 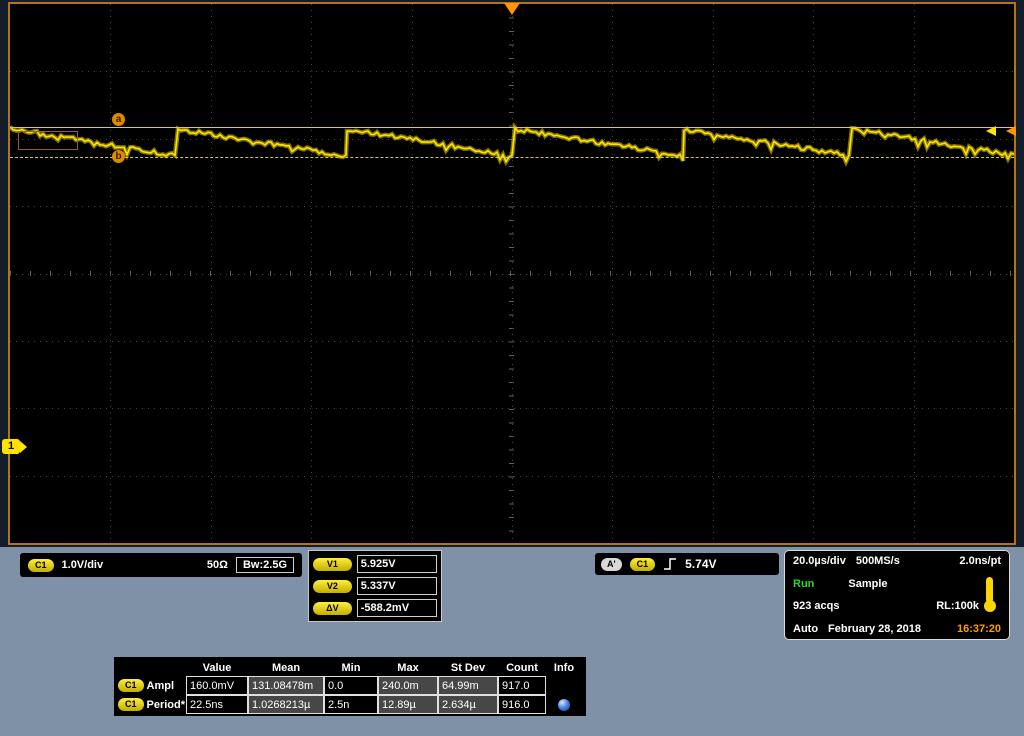 I want to click on period-mean: 1.0268213µ, so click(x=286, y=704).